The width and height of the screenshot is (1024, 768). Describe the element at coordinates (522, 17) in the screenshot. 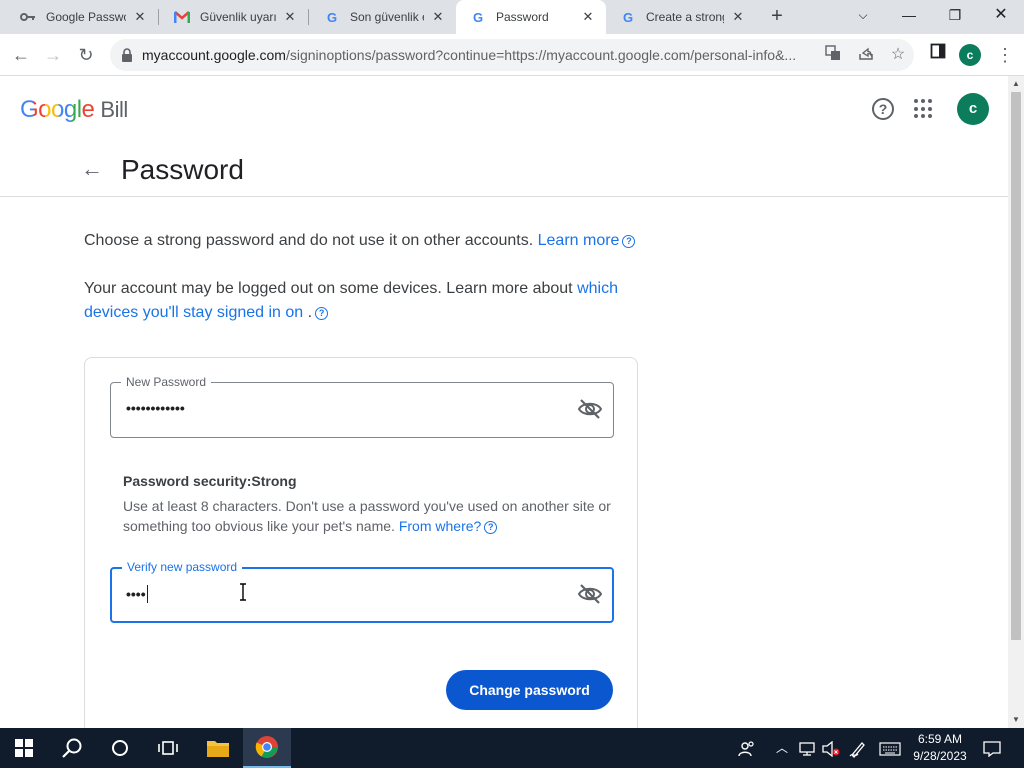

I see `tab-title: Password` at that location.